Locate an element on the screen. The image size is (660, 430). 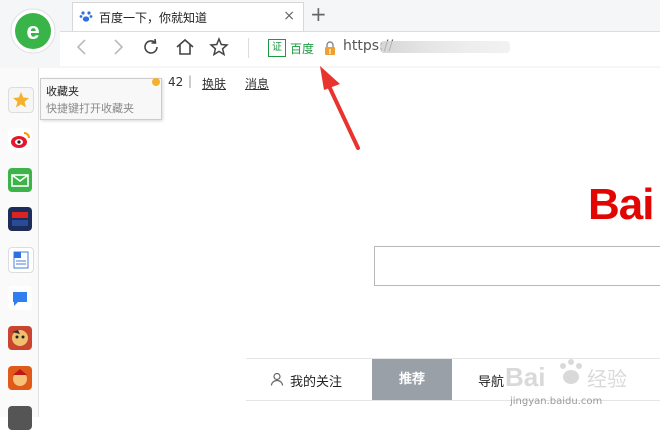
mail-icon is located at coordinates (20, 180).